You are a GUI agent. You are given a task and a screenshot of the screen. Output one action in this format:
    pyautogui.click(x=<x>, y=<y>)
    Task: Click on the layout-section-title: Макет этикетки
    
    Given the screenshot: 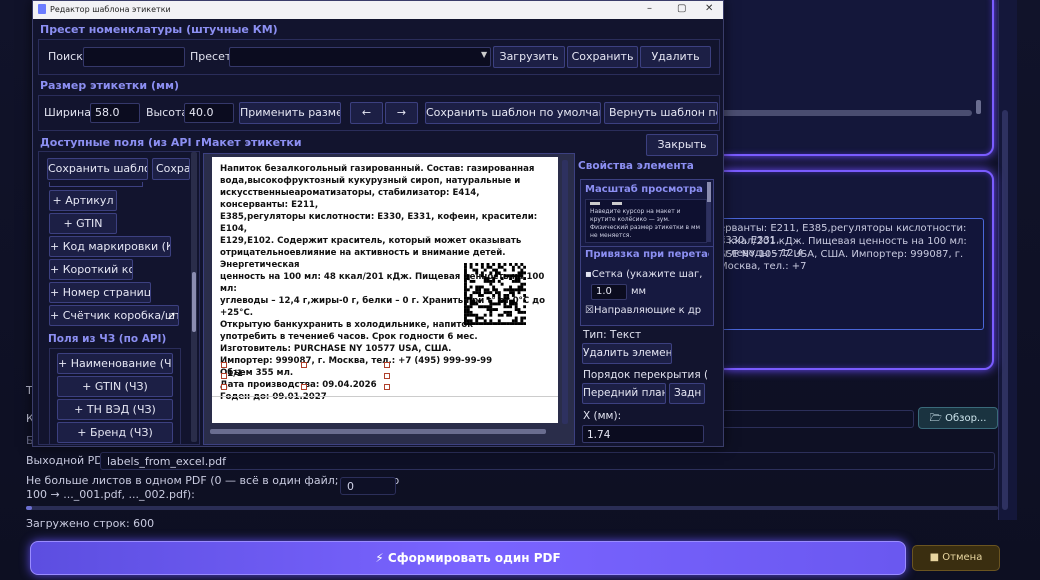 What is the action you would take?
    pyautogui.click(x=251, y=142)
    